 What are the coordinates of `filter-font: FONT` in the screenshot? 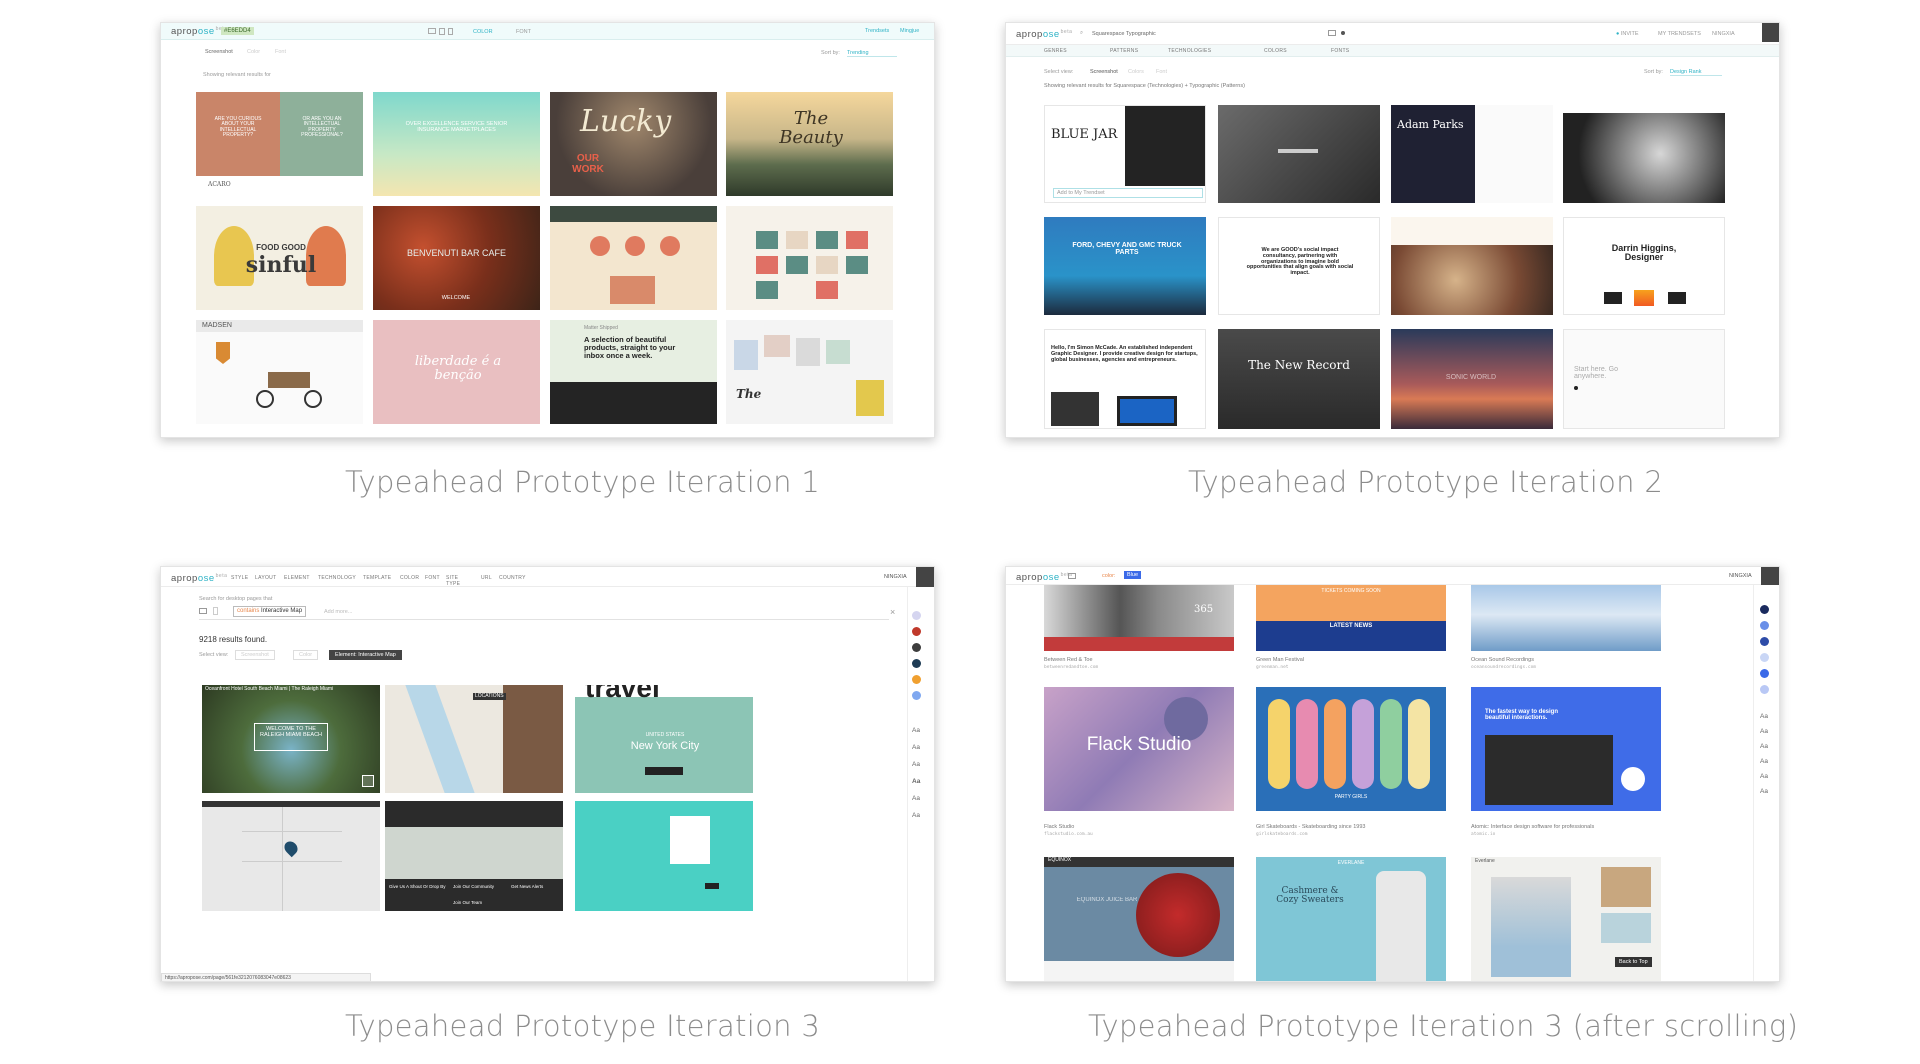 It's located at (523, 32).